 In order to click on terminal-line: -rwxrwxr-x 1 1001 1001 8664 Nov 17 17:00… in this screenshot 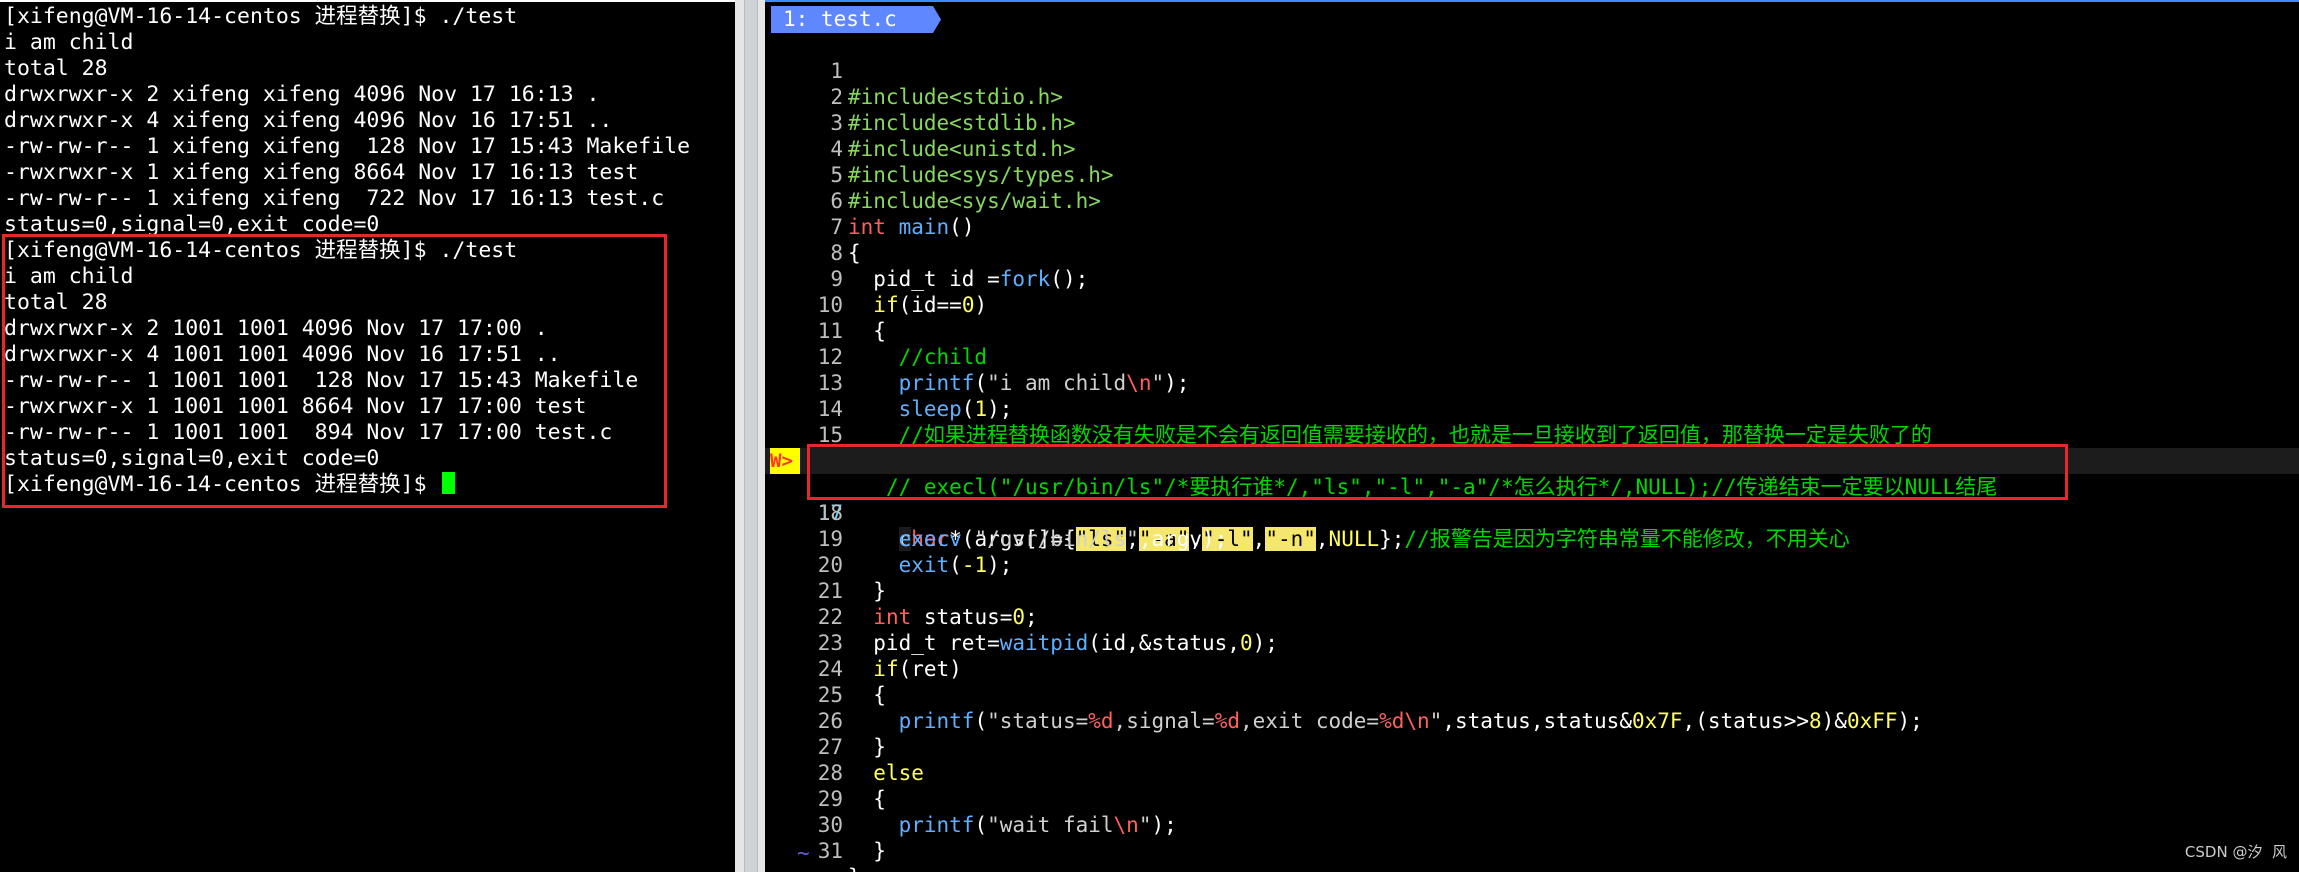, I will do `click(295, 406)`.